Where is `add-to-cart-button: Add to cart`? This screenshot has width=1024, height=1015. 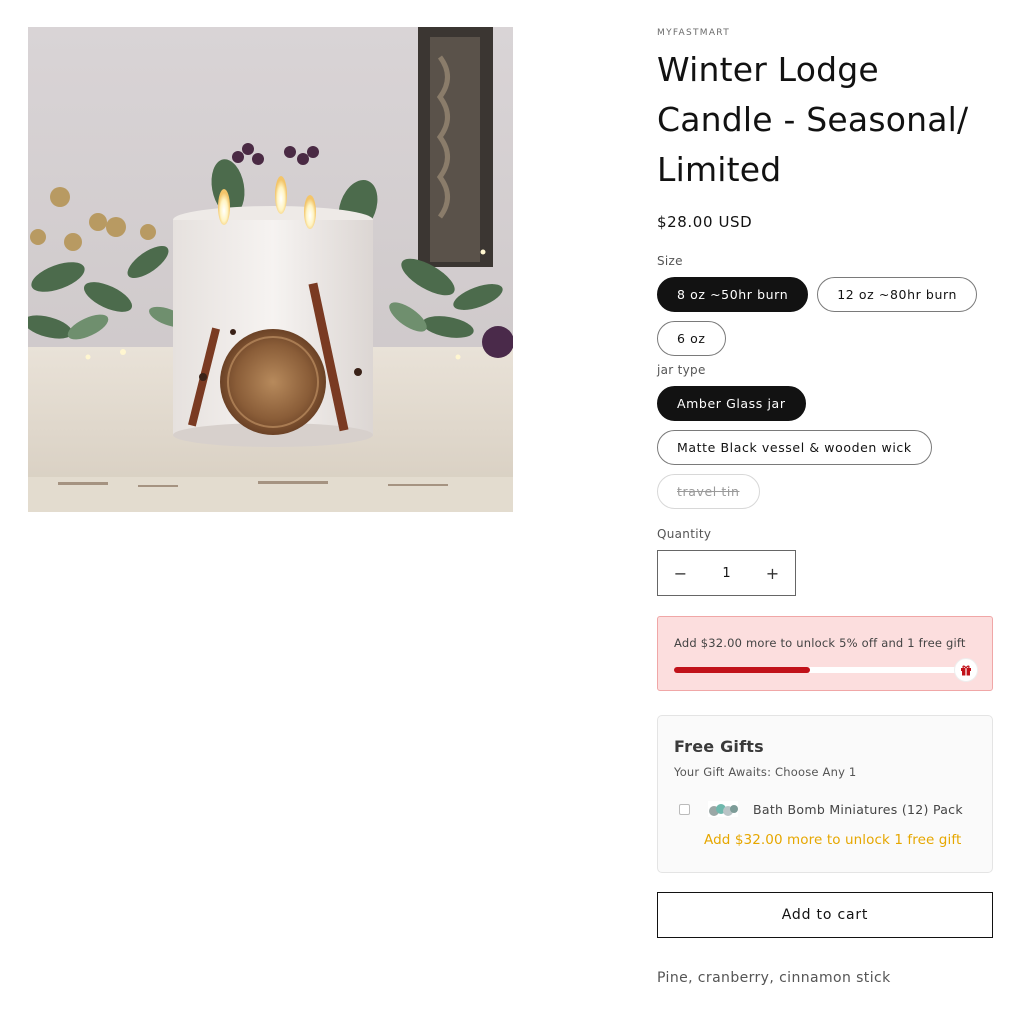 add-to-cart-button: Add to cart is located at coordinates (825, 915).